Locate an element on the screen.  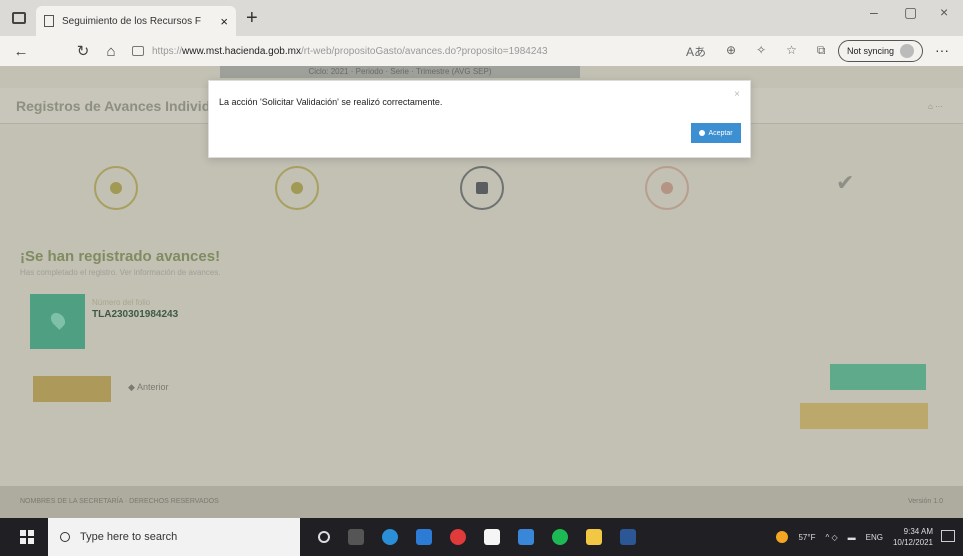
clock-date: 10/12/2021 is located at coordinates (912, 542).